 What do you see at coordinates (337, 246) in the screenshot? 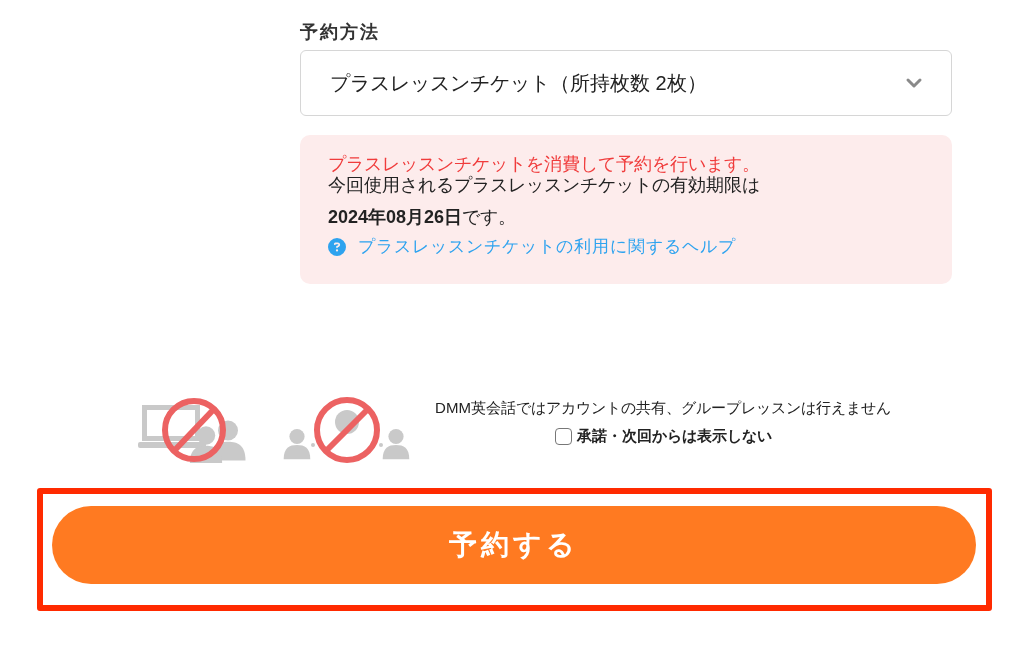
I see `help-icon` at bounding box center [337, 246].